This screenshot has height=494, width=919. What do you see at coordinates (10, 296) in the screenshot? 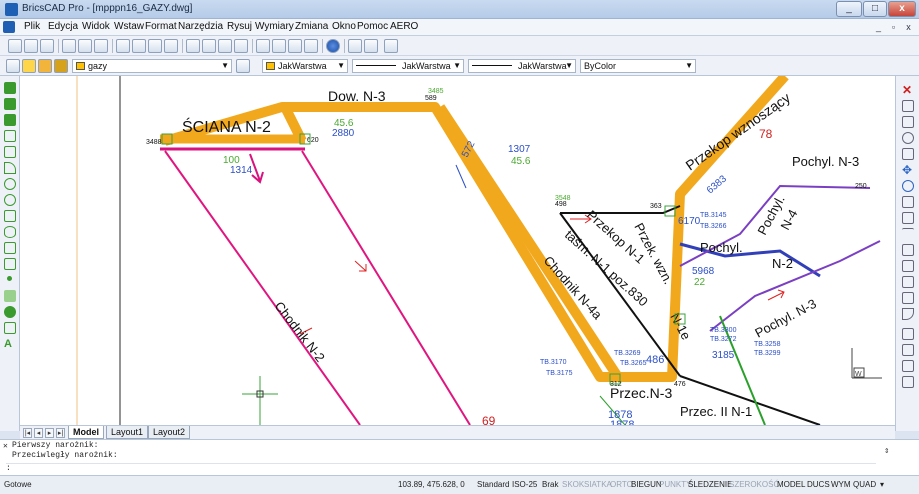
I see `hatch-icon` at bounding box center [10, 296].